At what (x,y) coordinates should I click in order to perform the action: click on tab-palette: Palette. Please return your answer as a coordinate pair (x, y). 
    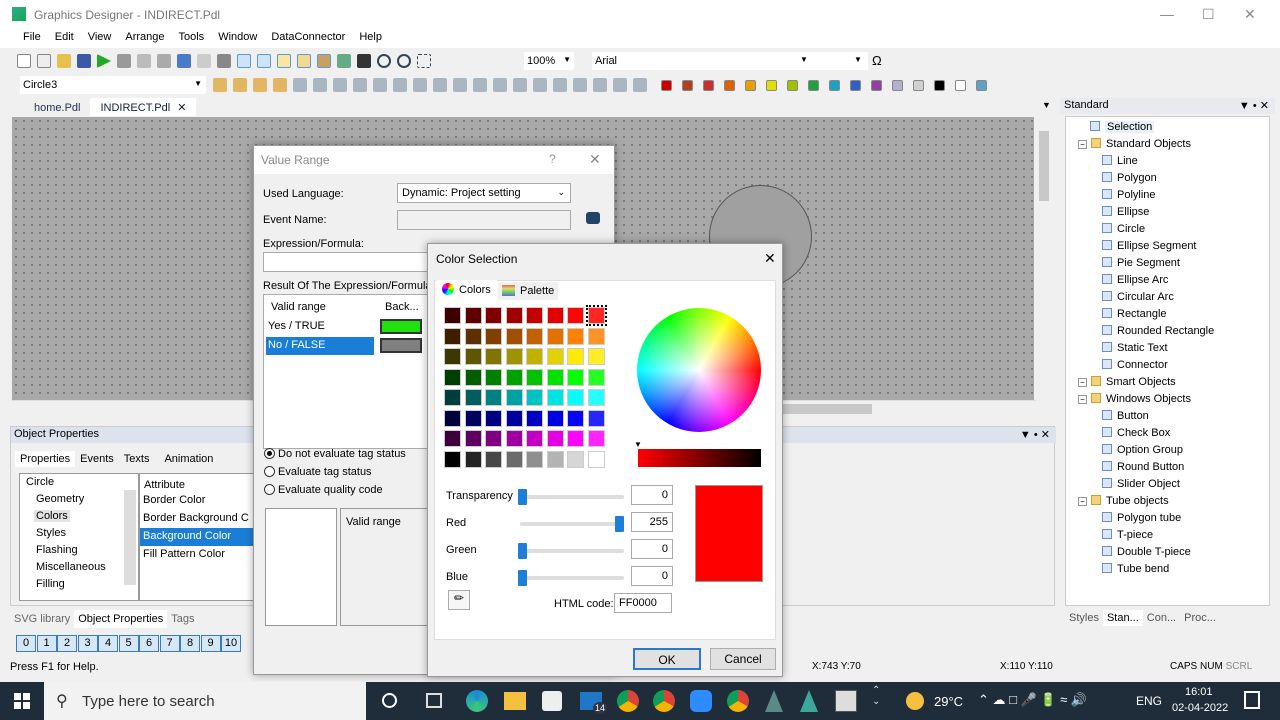
    Looking at the image, I should click on (528, 291).